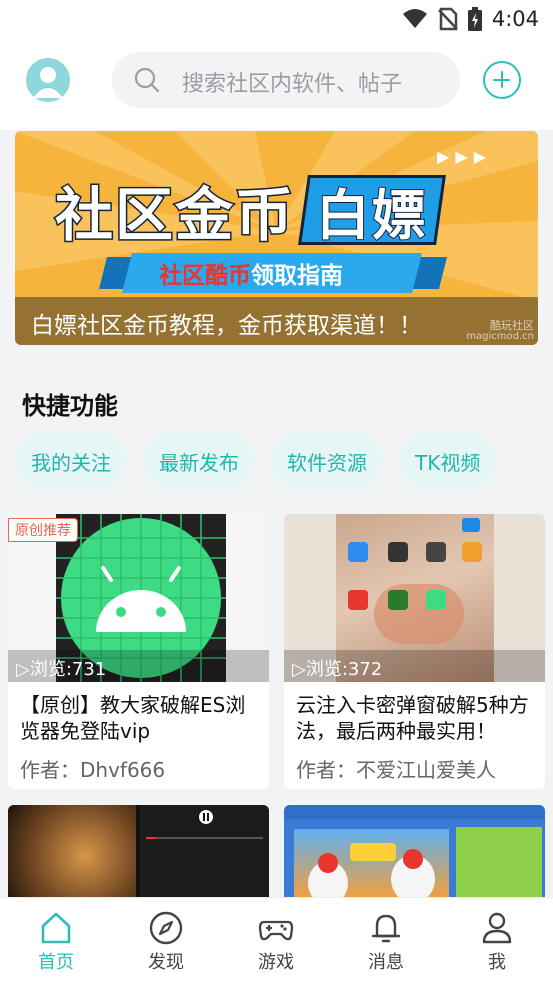  Describe the element at coordinates (412, 718) in the screenshot. I see `post-title: 云注入卡密弹窗破解5种方法，最后两种最实用！` at that location.